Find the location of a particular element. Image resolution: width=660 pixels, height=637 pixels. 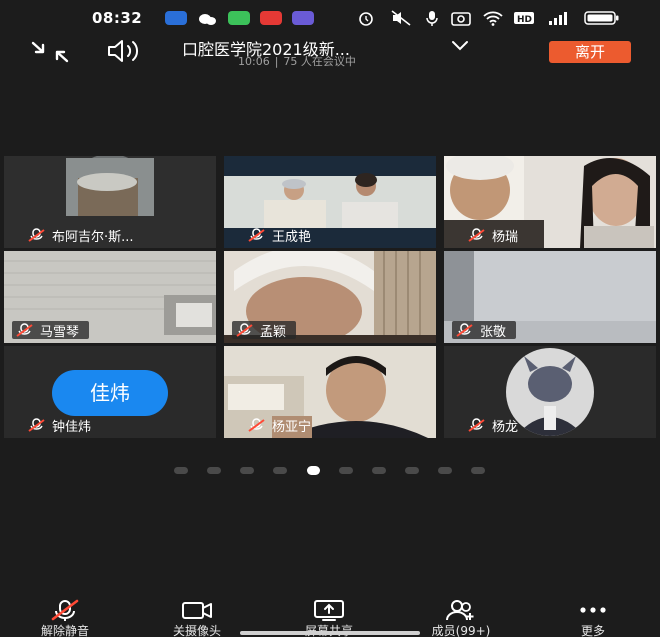

signal-icon is located at coordinates (559, 18).